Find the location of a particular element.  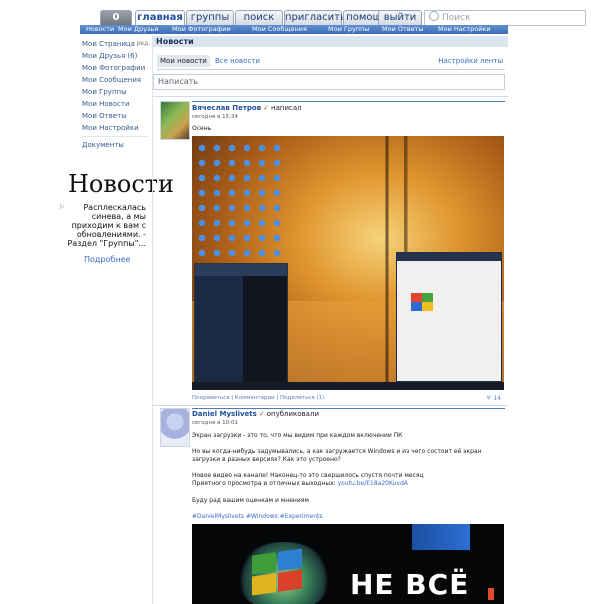

post-author-line: Daniel Myslivets ✓ опубликовали is located at coordinates (255, 414).